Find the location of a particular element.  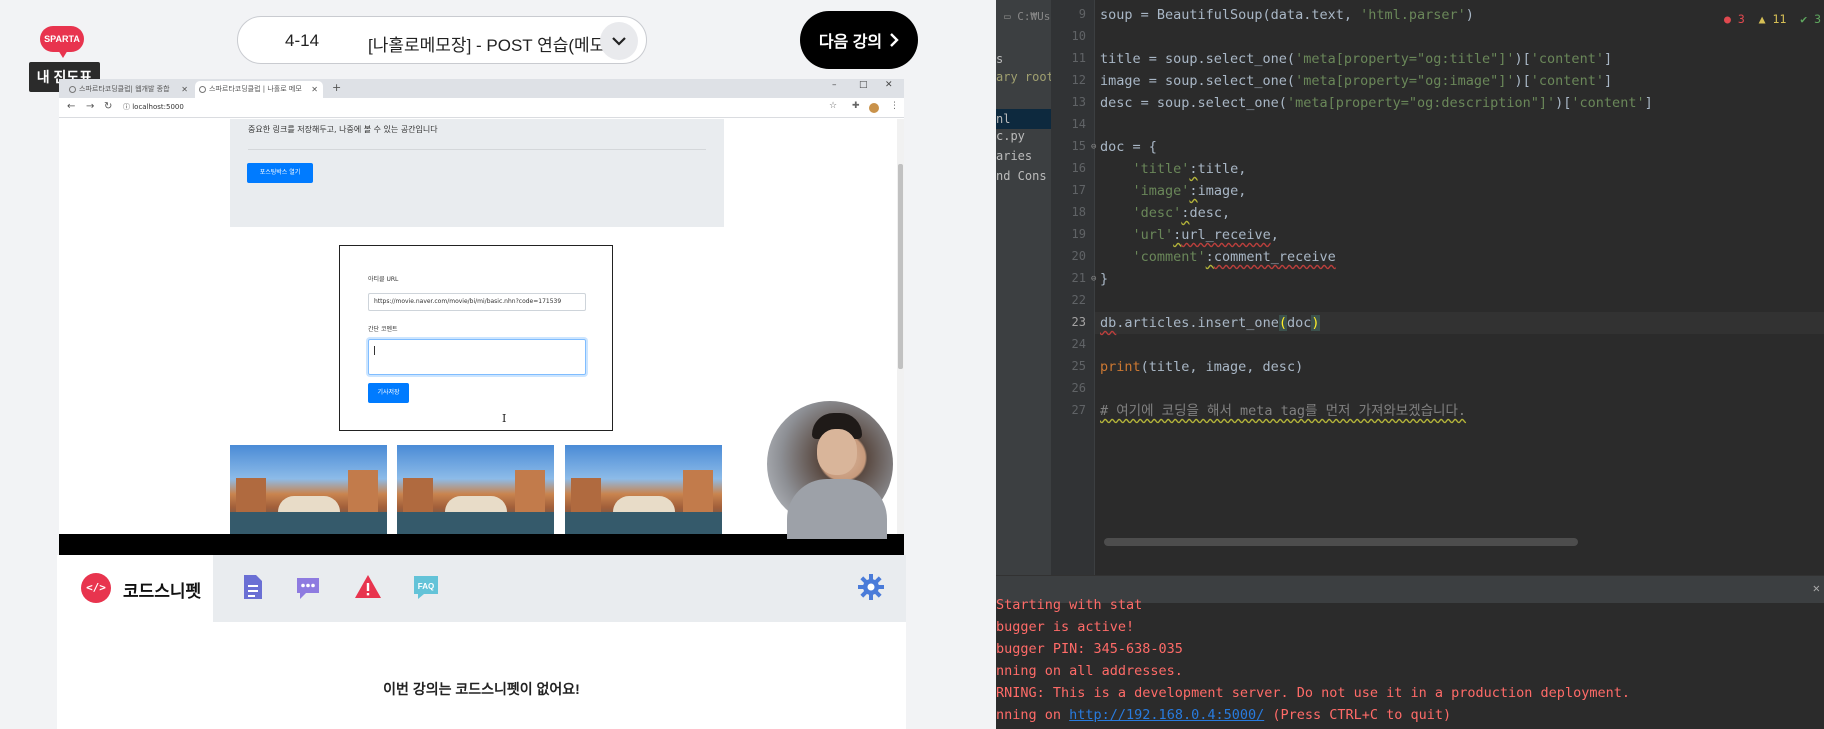

browser-toolbar: ← → ↻ ⓘ localhost:5000 ☆ ✚ ⋮ is located at coordinates (481, 108).